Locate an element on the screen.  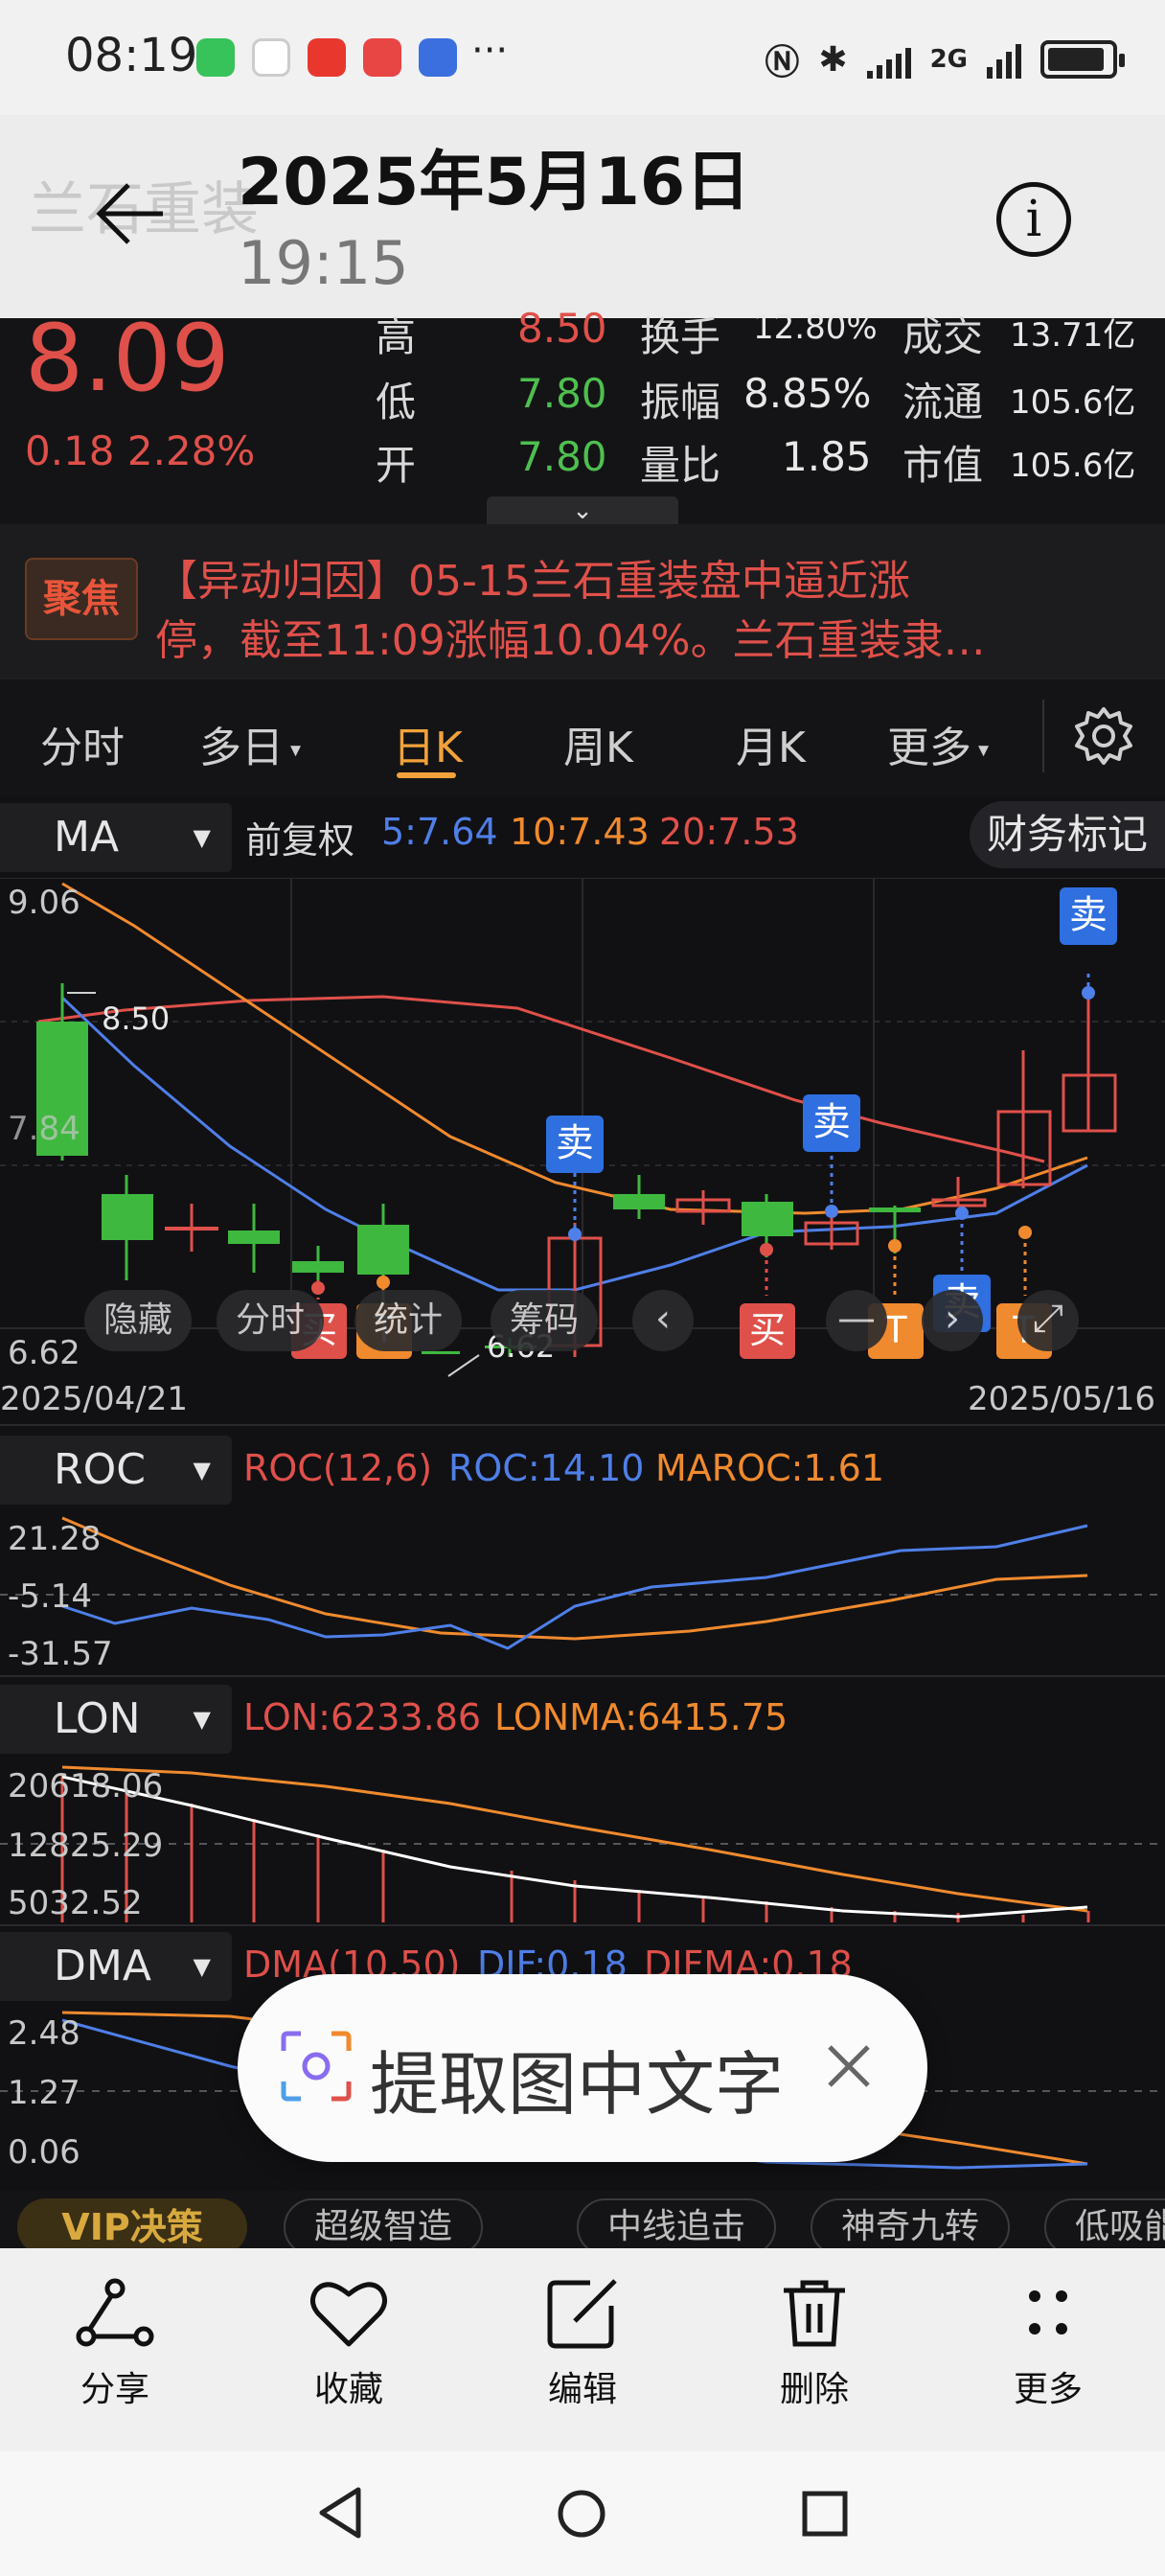
close-icon is located at coordinates (849, 2066).